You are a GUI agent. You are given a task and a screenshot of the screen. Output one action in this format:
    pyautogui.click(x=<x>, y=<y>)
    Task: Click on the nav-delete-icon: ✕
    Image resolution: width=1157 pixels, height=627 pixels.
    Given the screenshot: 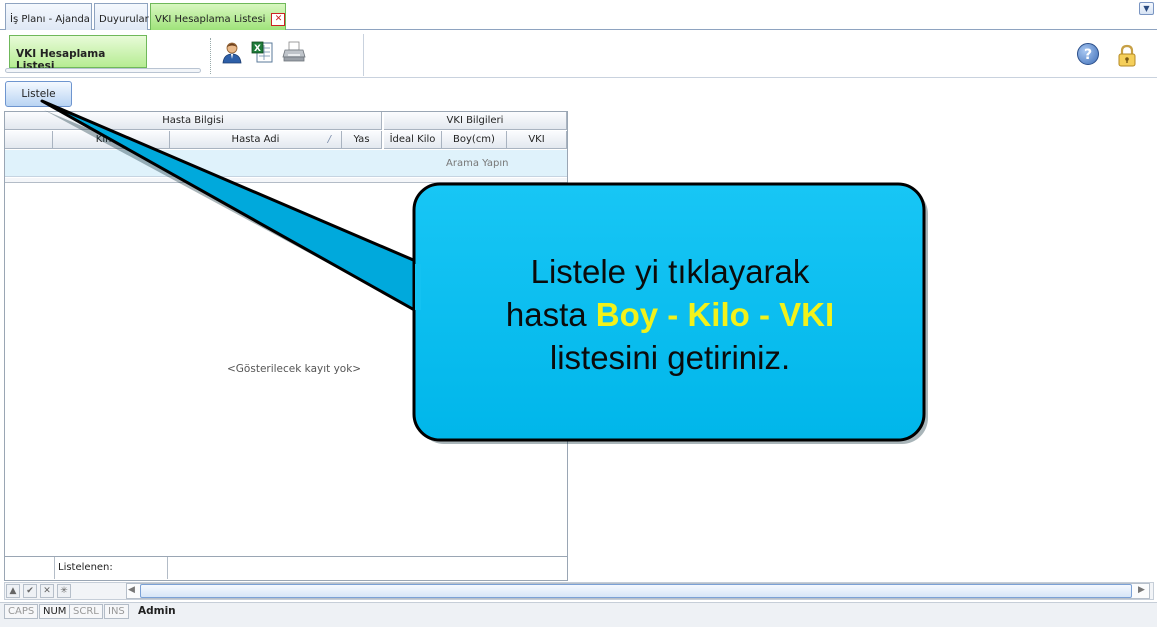 What is the action you would take?
    pyautogui.click(x=47, y=591)
    